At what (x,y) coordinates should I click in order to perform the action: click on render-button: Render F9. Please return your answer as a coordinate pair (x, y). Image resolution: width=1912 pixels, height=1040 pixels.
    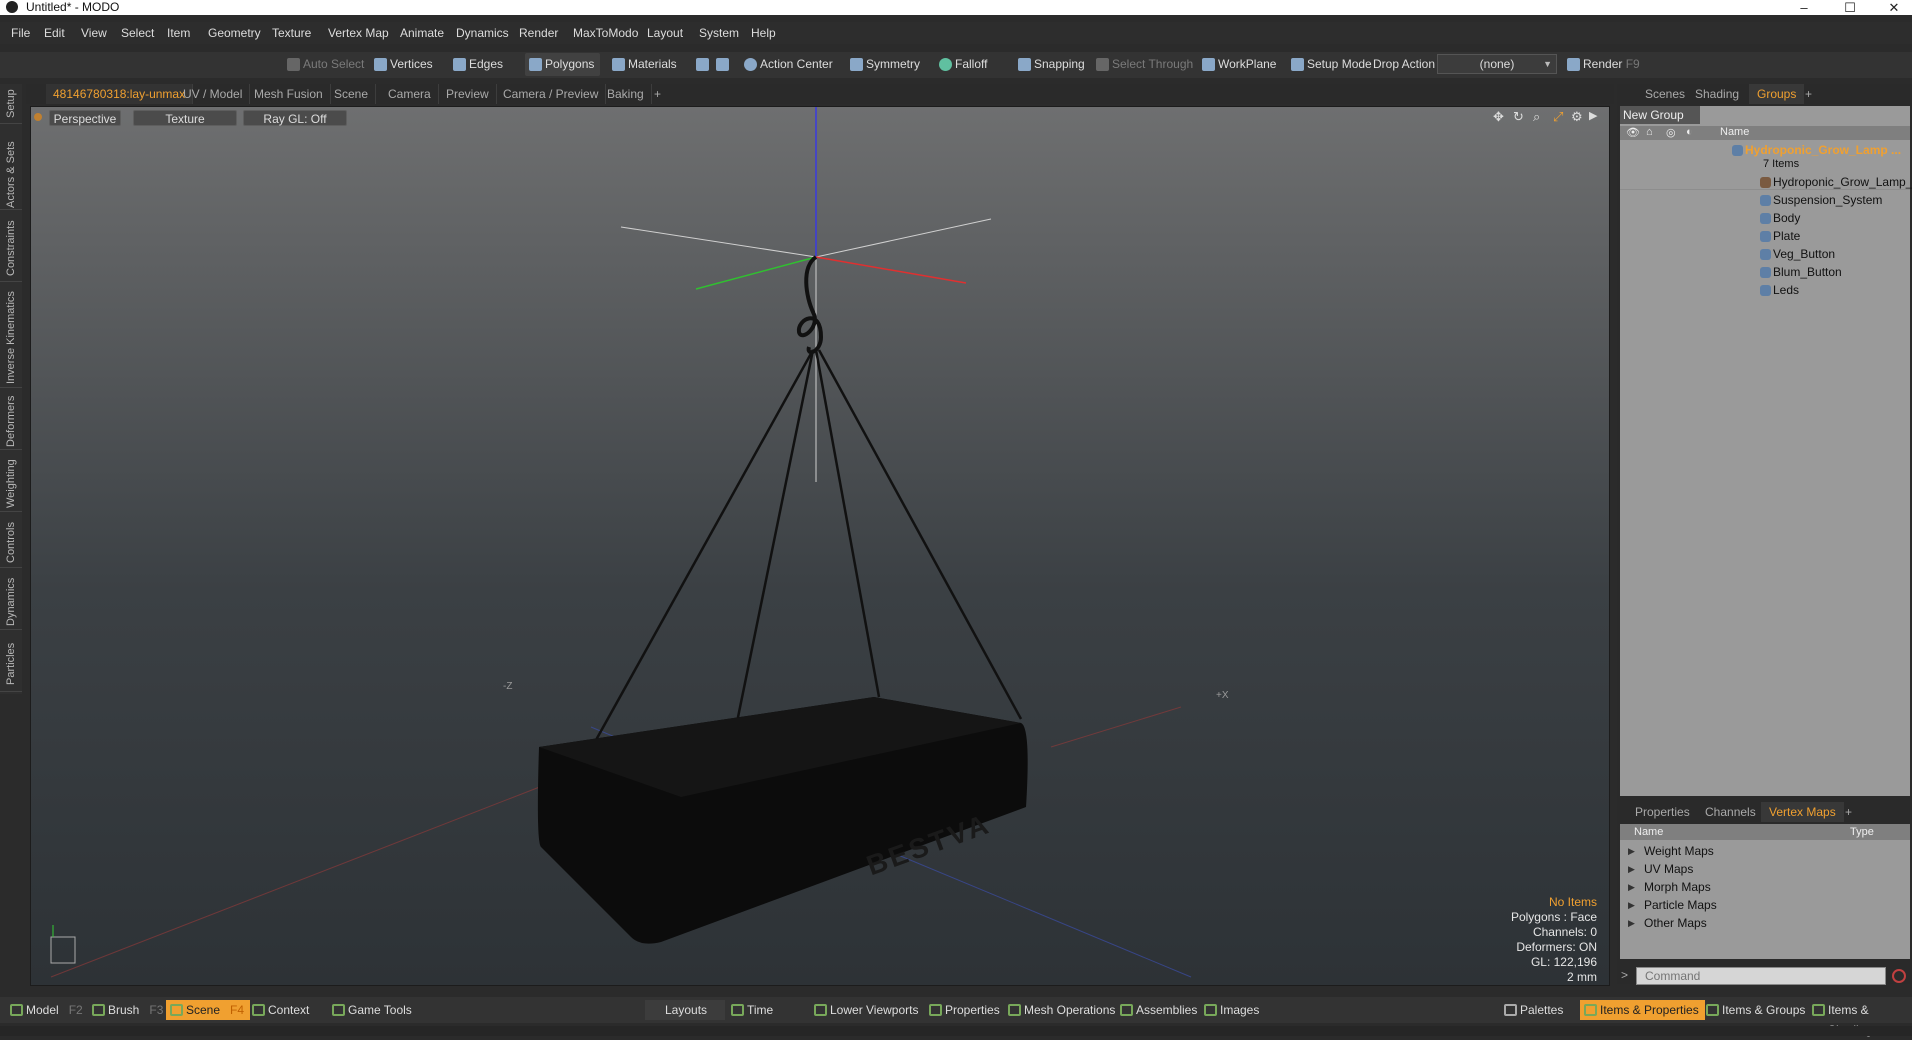
    Looking at the image, I should click on (1601, 64).